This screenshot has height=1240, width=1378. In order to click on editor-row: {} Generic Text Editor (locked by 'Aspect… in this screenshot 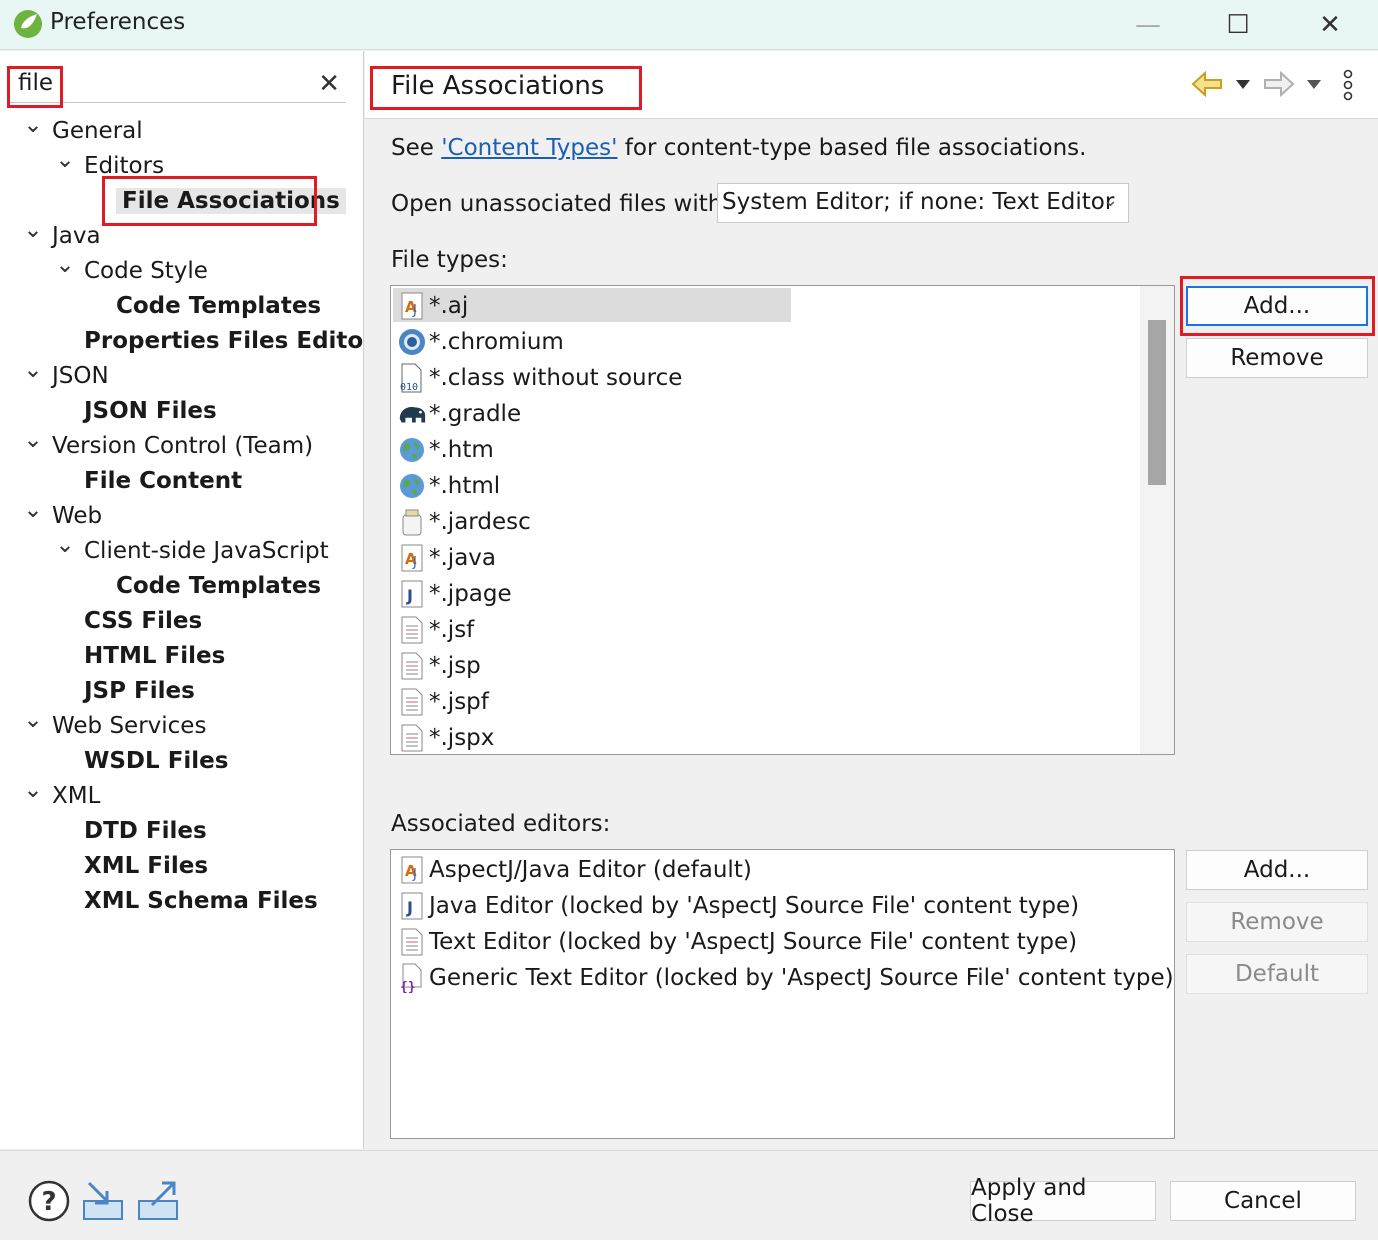, I will do `click(785, 978)`.